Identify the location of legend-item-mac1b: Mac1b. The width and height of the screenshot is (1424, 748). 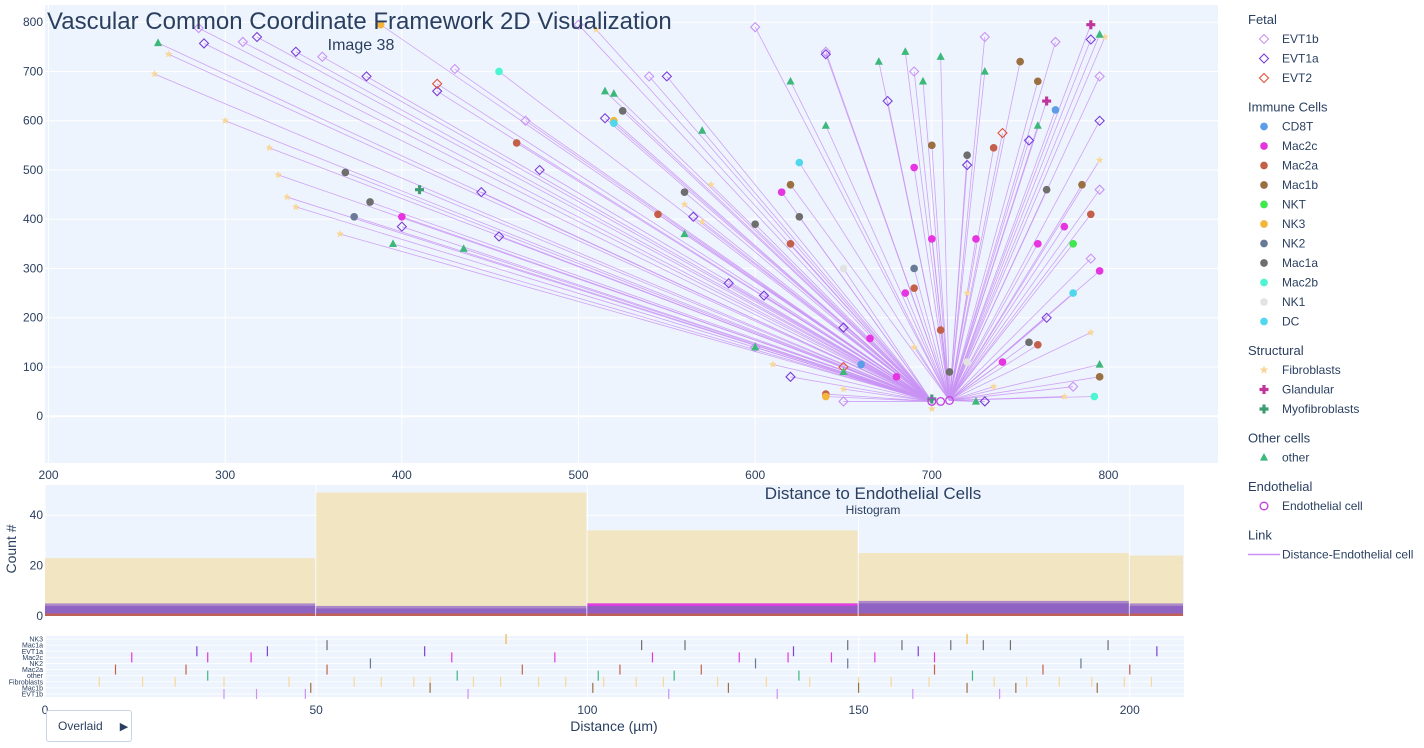
(1289, 185).